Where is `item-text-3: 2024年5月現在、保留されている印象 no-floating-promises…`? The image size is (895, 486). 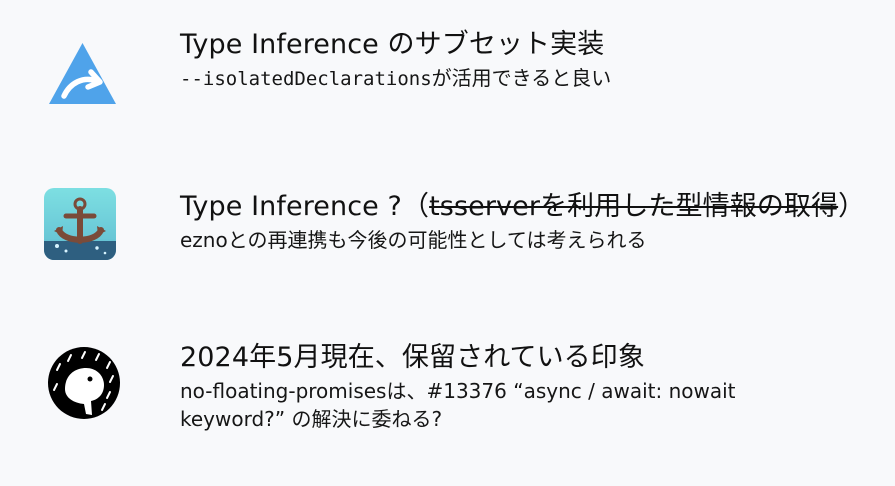 item-text-3: 2024年5月現在、保留されている印象 no-floating-promises… is located at coordinates (525, 387).